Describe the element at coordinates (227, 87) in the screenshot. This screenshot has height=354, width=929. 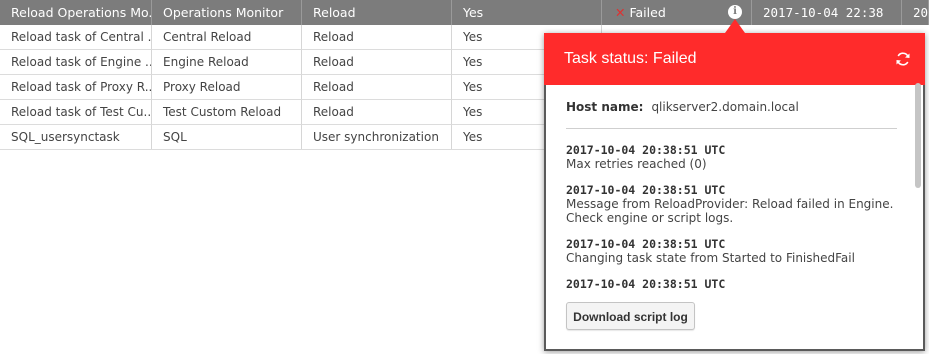
I see `cell-app: Proxy Reload` at that location.